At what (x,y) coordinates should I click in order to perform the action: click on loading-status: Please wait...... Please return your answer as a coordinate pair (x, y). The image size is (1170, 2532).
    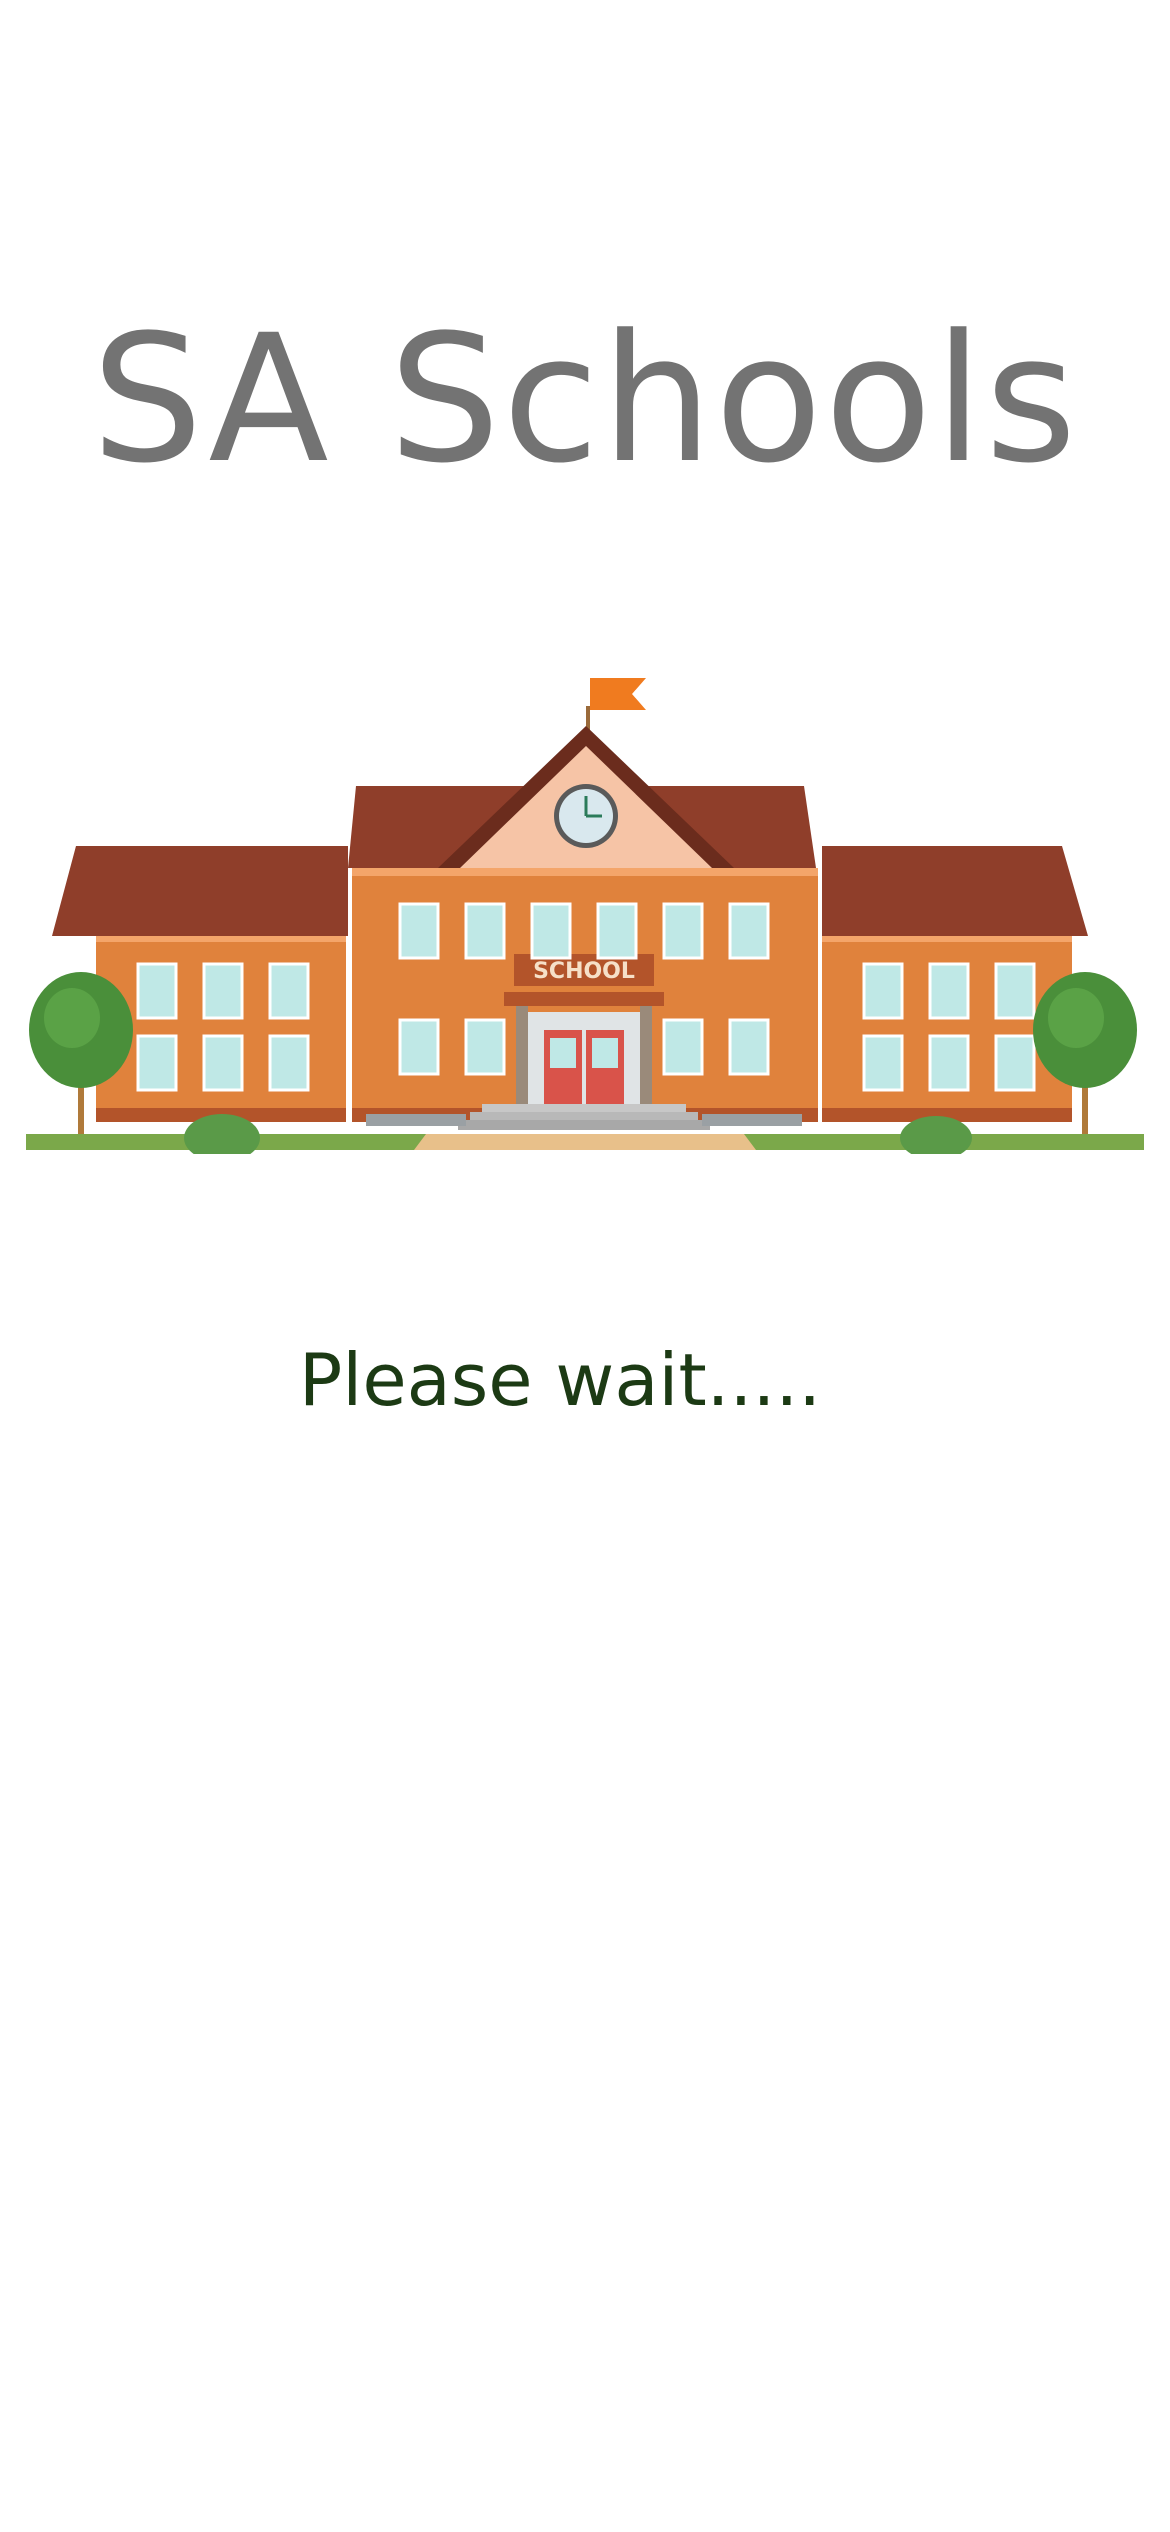
    Looking at the image, I should click on (560, 1380).